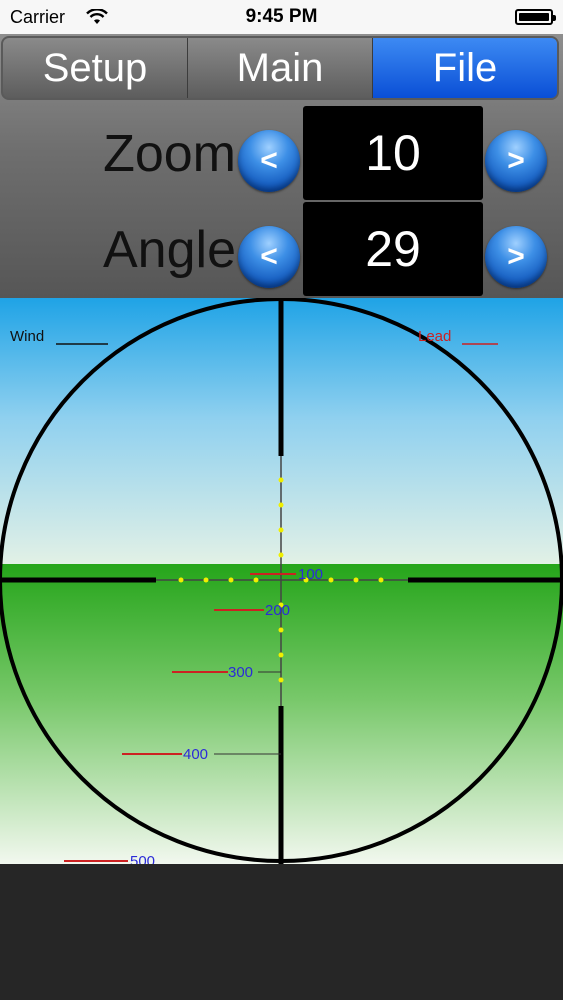  Describe the element at coordinates (269, 257) in the screenshot. I see `angle-decrease-button: <` at that location.